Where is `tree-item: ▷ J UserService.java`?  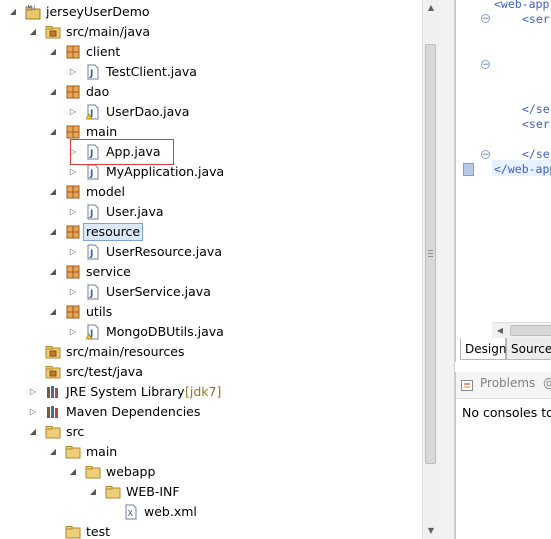 tree-item: ▷ J UserService.java is located at coordinates (211, 292).